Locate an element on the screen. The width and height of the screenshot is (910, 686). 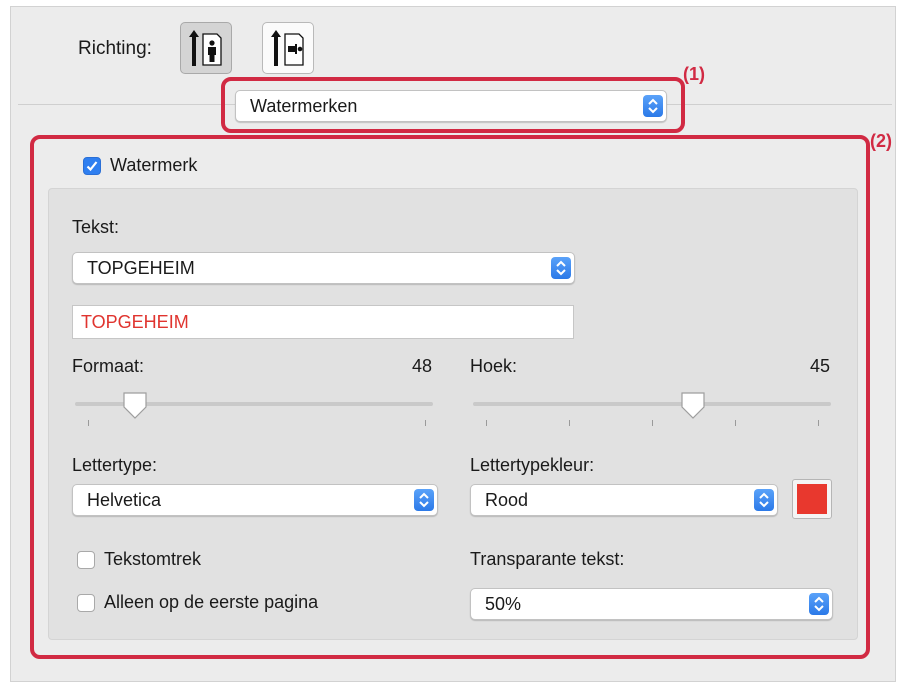
landscape-orientation-button is located at coordinates (288, 48).